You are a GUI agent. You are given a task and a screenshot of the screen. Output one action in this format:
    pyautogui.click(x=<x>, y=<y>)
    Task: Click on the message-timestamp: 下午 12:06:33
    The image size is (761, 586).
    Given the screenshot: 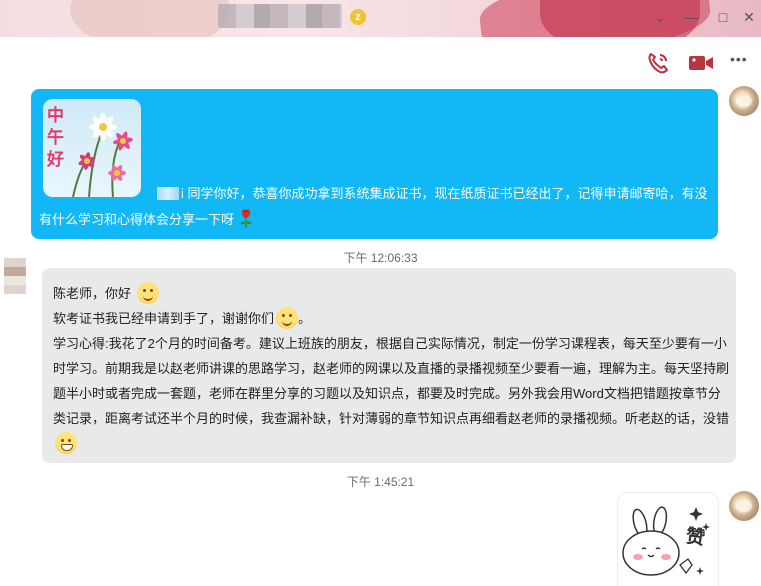 What is the action you would take?
    pyautogui.click(x=380, y=258)
    